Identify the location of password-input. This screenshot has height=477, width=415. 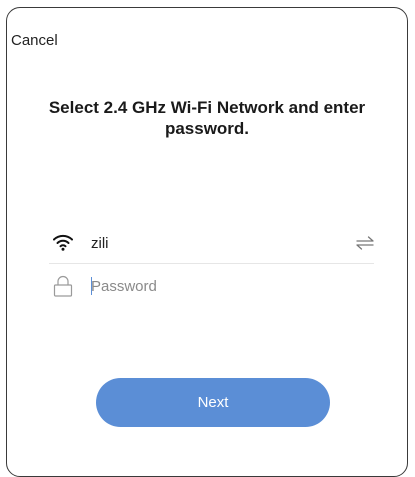
(226, 286).